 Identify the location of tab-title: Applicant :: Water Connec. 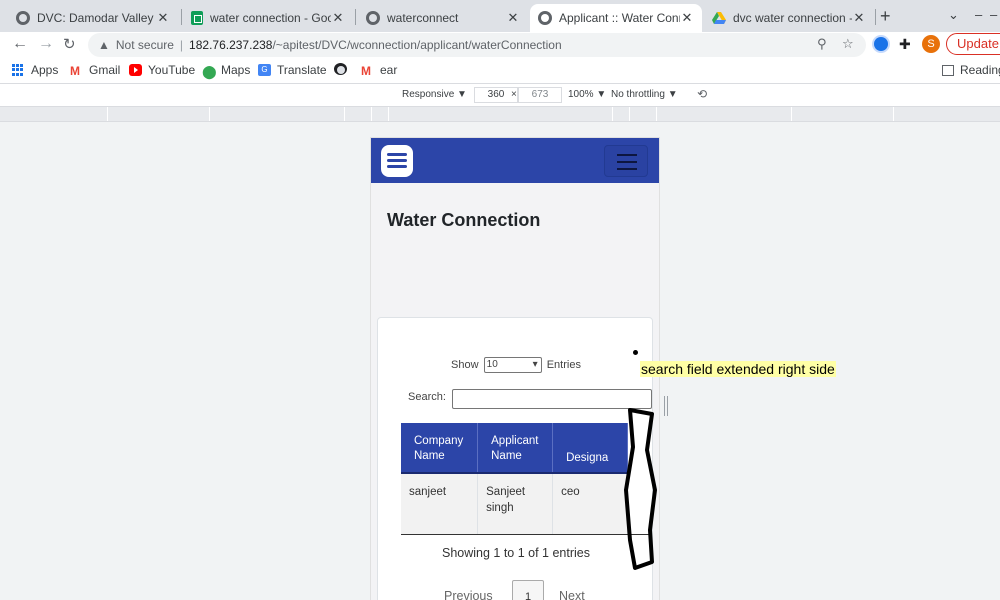
(619, 18).